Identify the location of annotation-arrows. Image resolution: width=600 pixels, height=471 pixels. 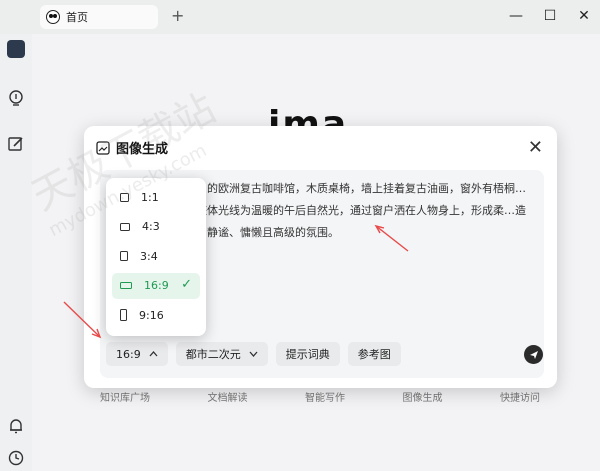
(236, 281).